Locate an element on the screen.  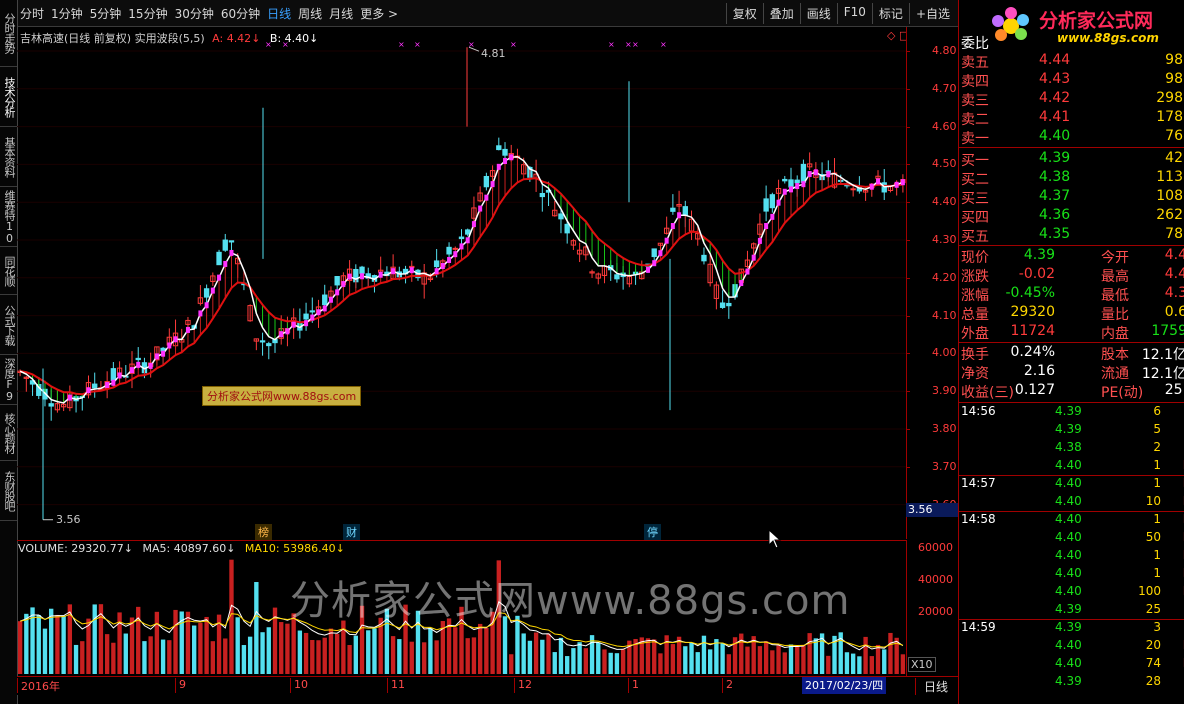
left-tab-1: 技术分析 is located at coordinates (8, 97).